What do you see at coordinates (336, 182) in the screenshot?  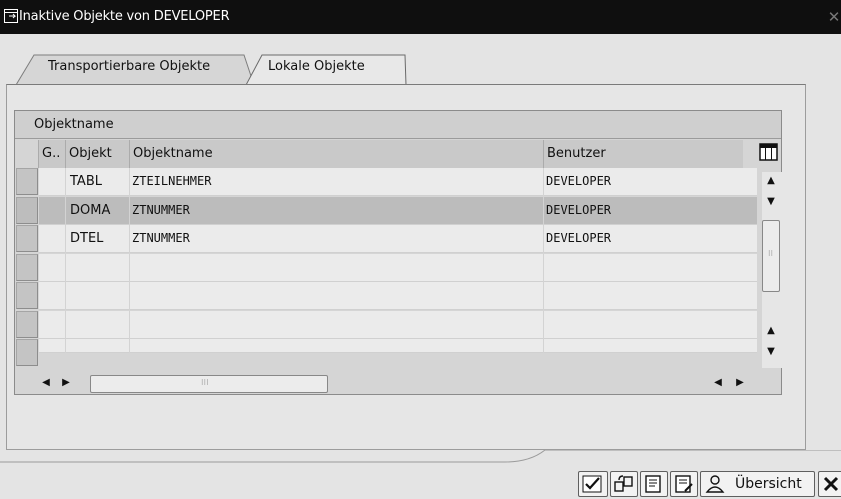 I see `cell-objektname: ZTEILNEHMER` at bounding box center [336, 182].